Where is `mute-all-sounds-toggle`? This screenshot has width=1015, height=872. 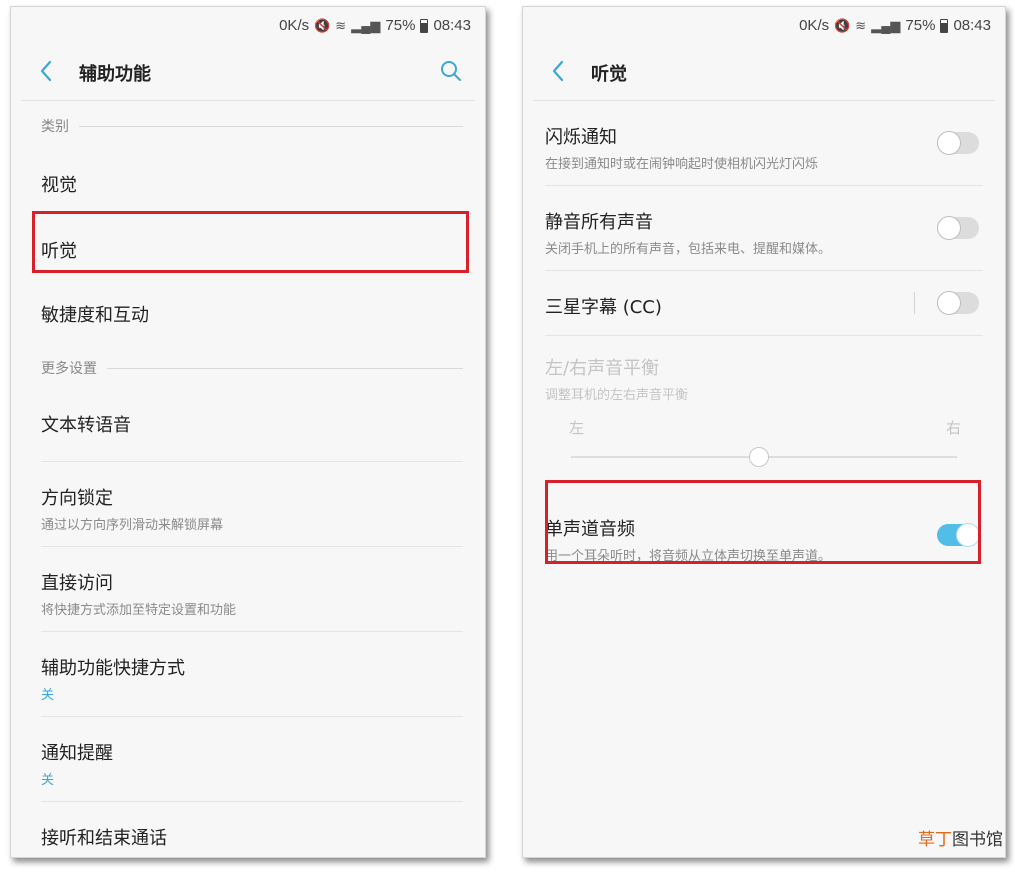 mute-all-sounds-toggle is located at coordinates (958, 228).